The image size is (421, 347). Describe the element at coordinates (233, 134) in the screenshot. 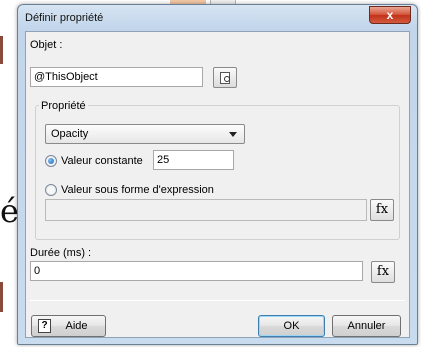

I see `chevron-down-icon` at that location.